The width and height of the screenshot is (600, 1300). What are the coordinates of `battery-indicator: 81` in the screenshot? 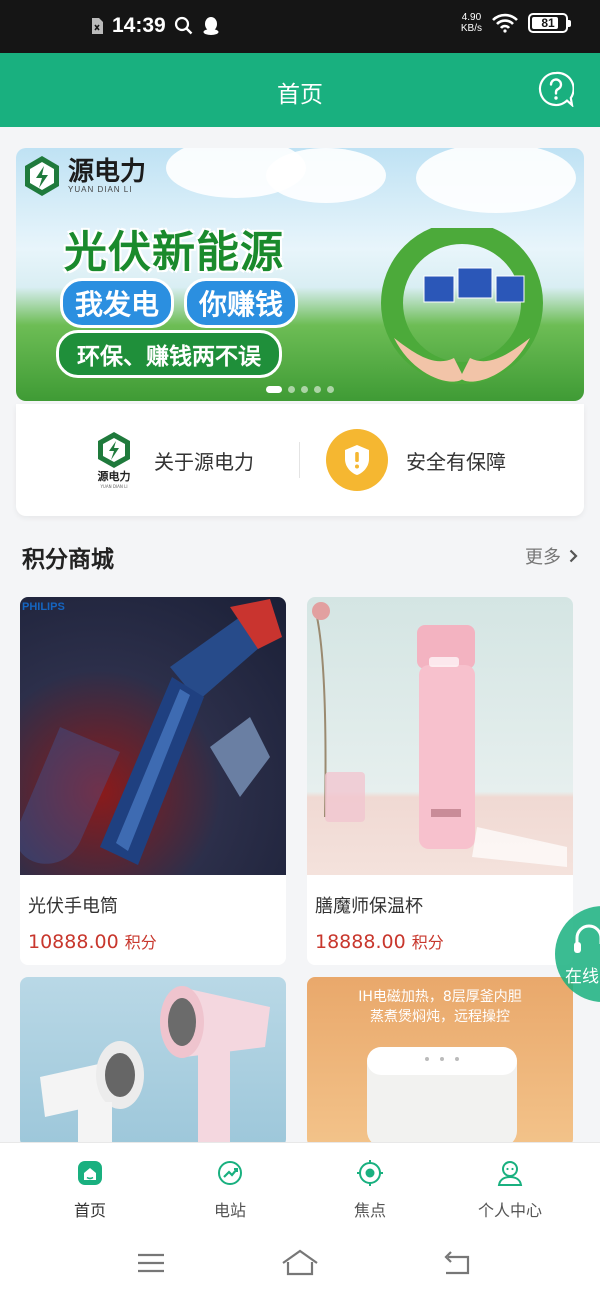 It's located at (549, 23).